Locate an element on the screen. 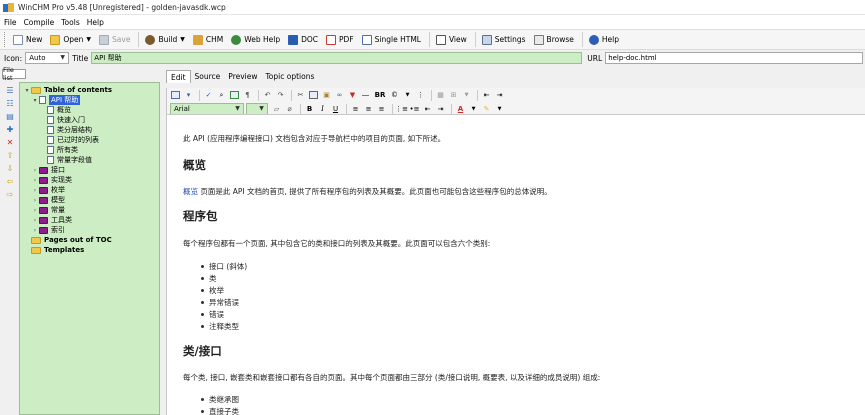 Image resolution: width=865 pixels, height=415 pixels. align-center-icon: ≡ is located at coordinates (368, 109).